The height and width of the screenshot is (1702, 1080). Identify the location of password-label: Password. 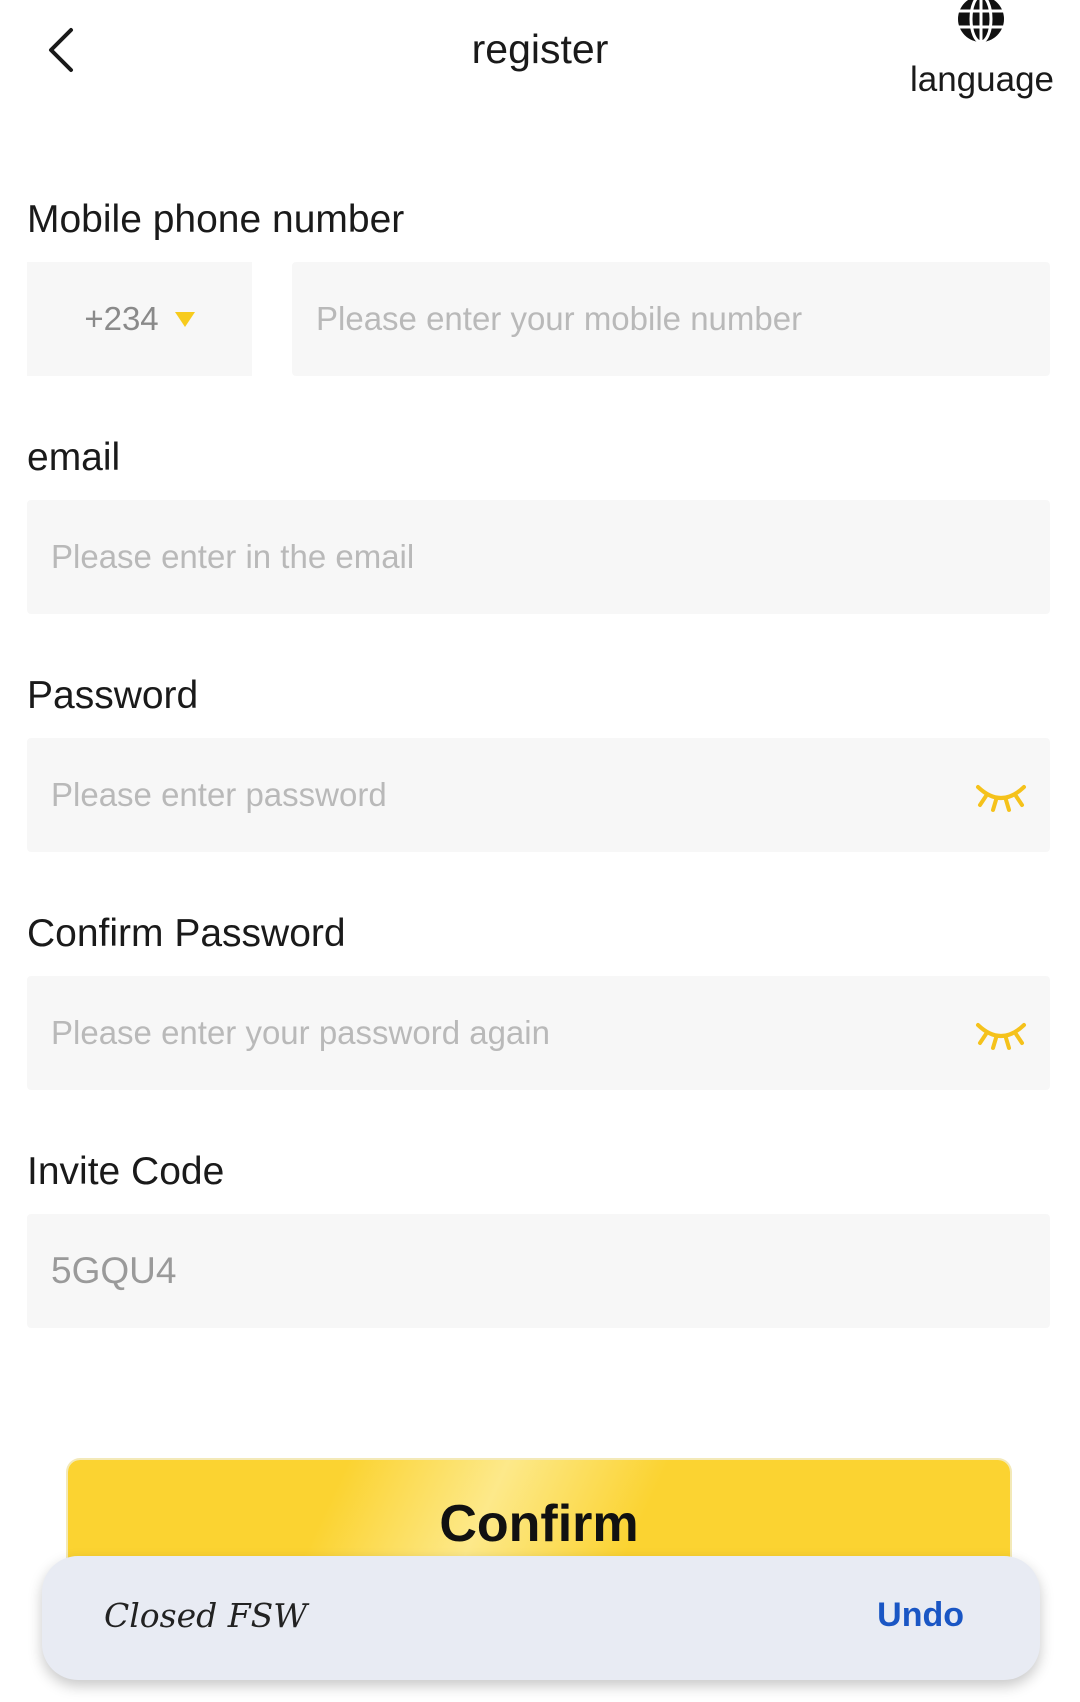
(113, 695).